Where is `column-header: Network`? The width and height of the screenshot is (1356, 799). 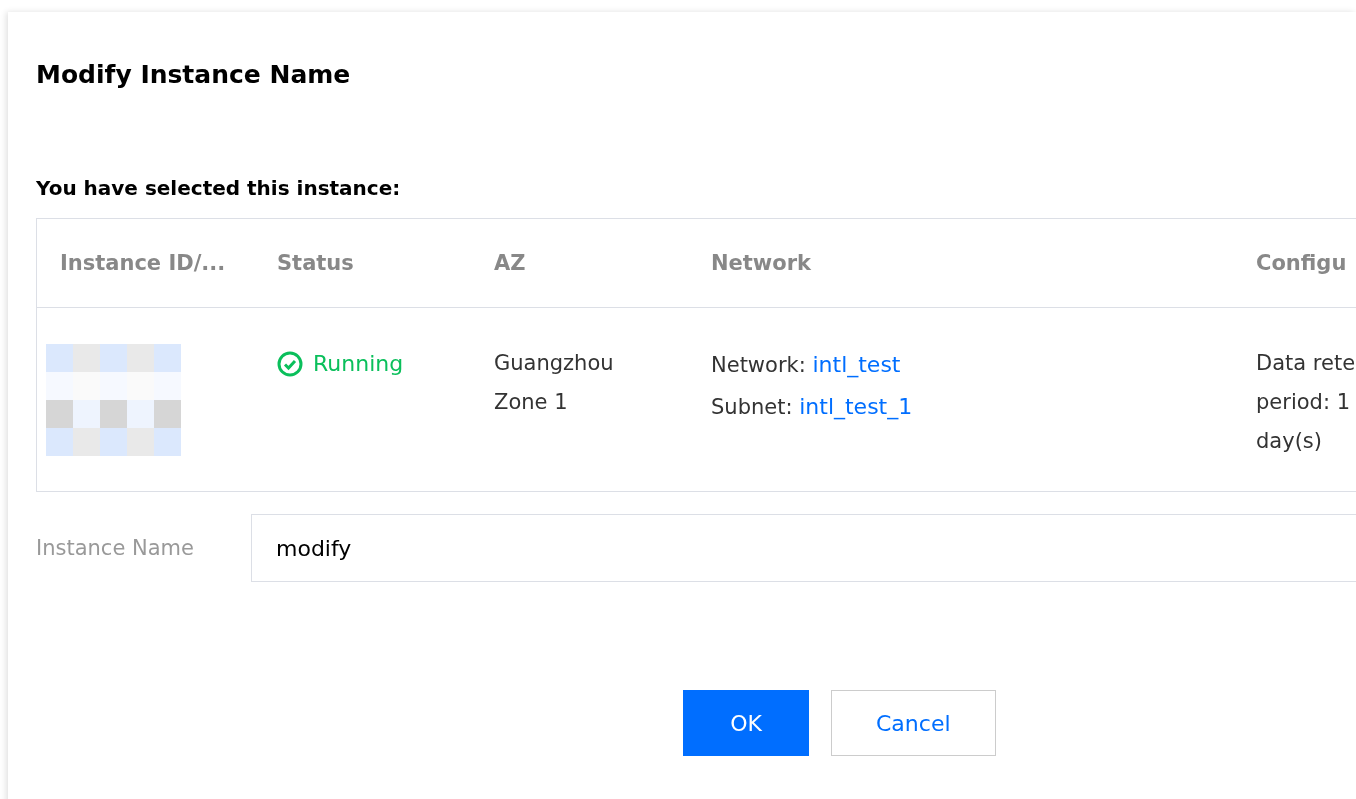
column-header: Network is located at coordinates (761, 263).